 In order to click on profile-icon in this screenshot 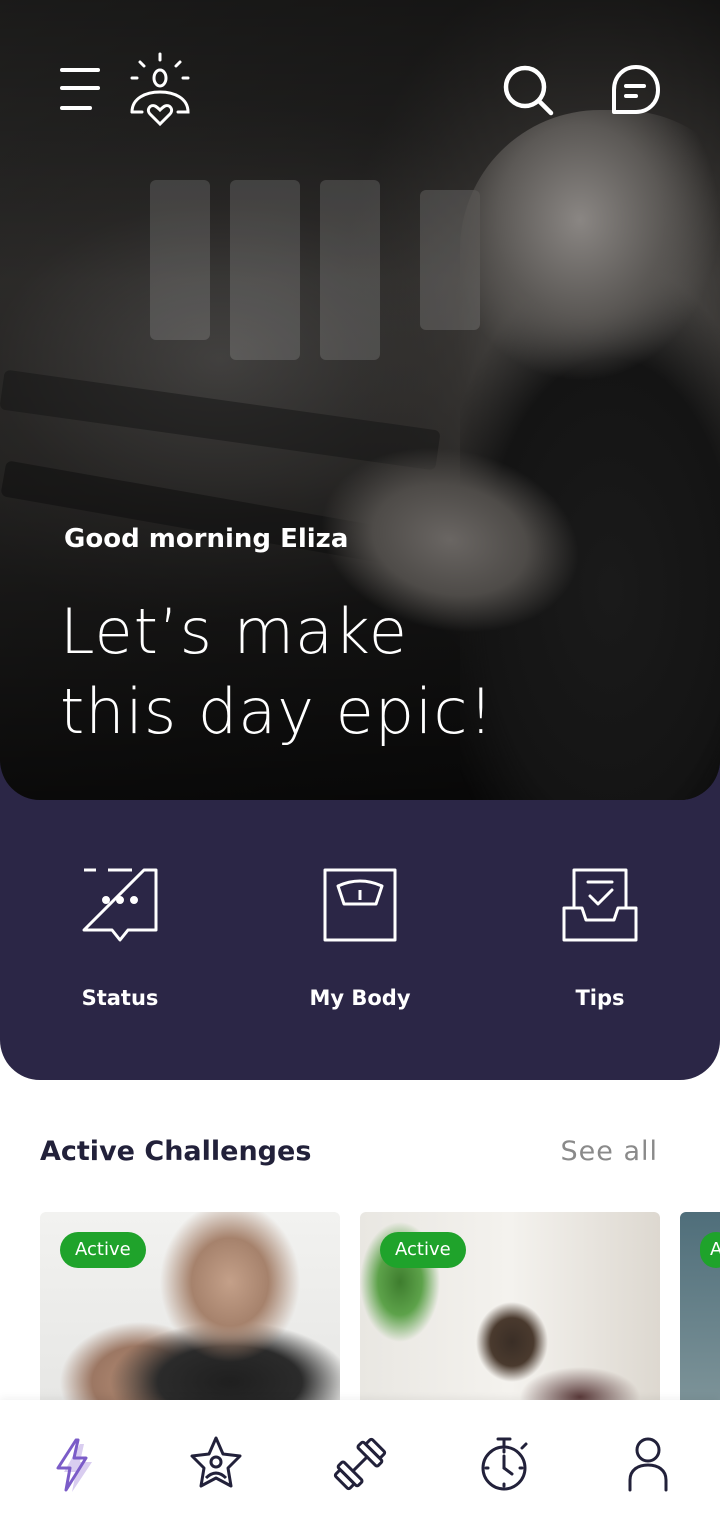, I will do `click(648, 1464)`.